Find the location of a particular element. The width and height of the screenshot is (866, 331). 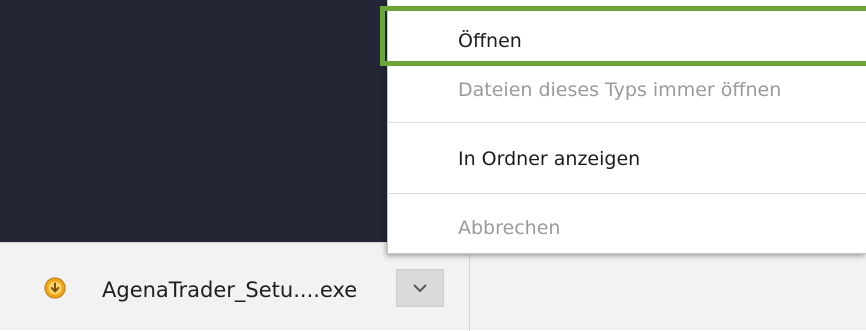

chevron-down-icon is located at coordinates (420, 288).